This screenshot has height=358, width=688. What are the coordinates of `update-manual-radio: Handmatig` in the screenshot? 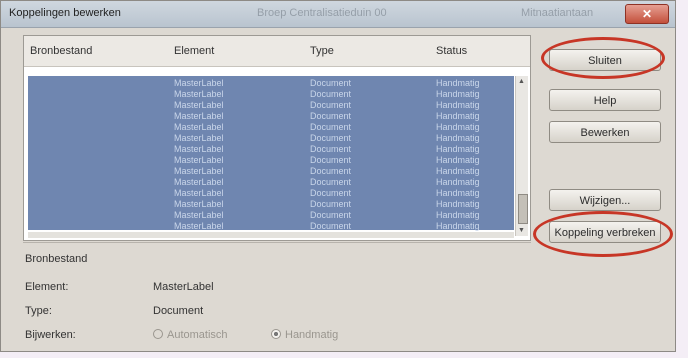 It's located at (304, 335).